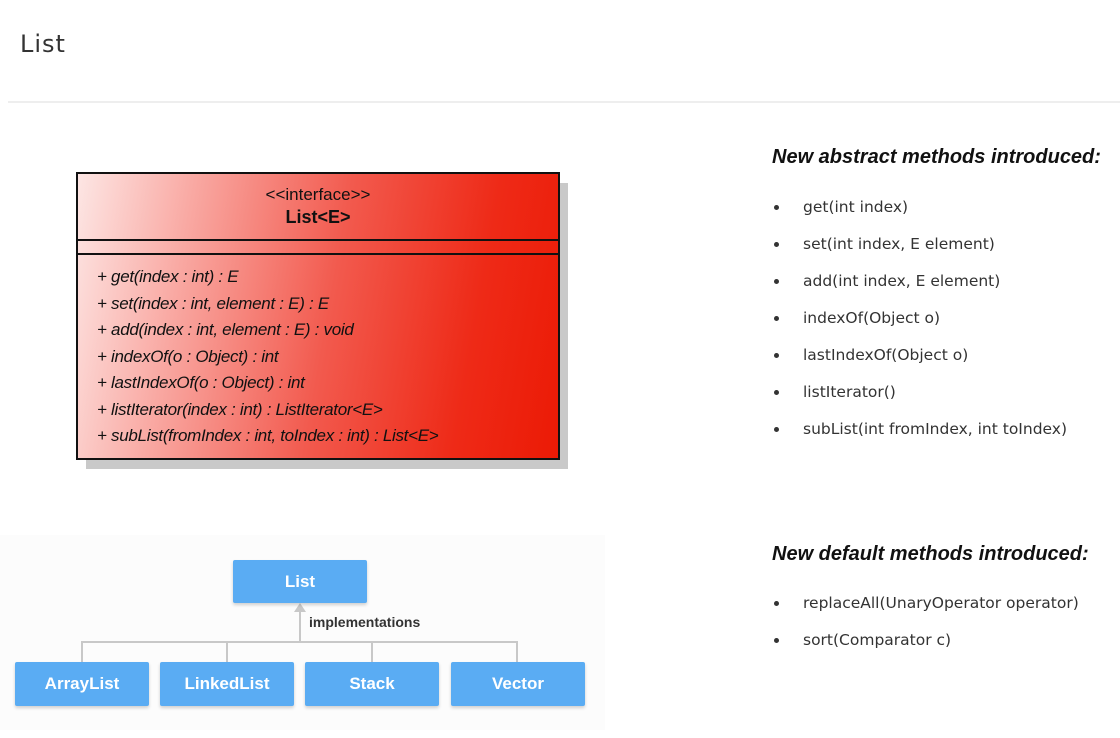  I want to click on list-item: replaceAll(UnaryOperator operator), so click(925, 610).